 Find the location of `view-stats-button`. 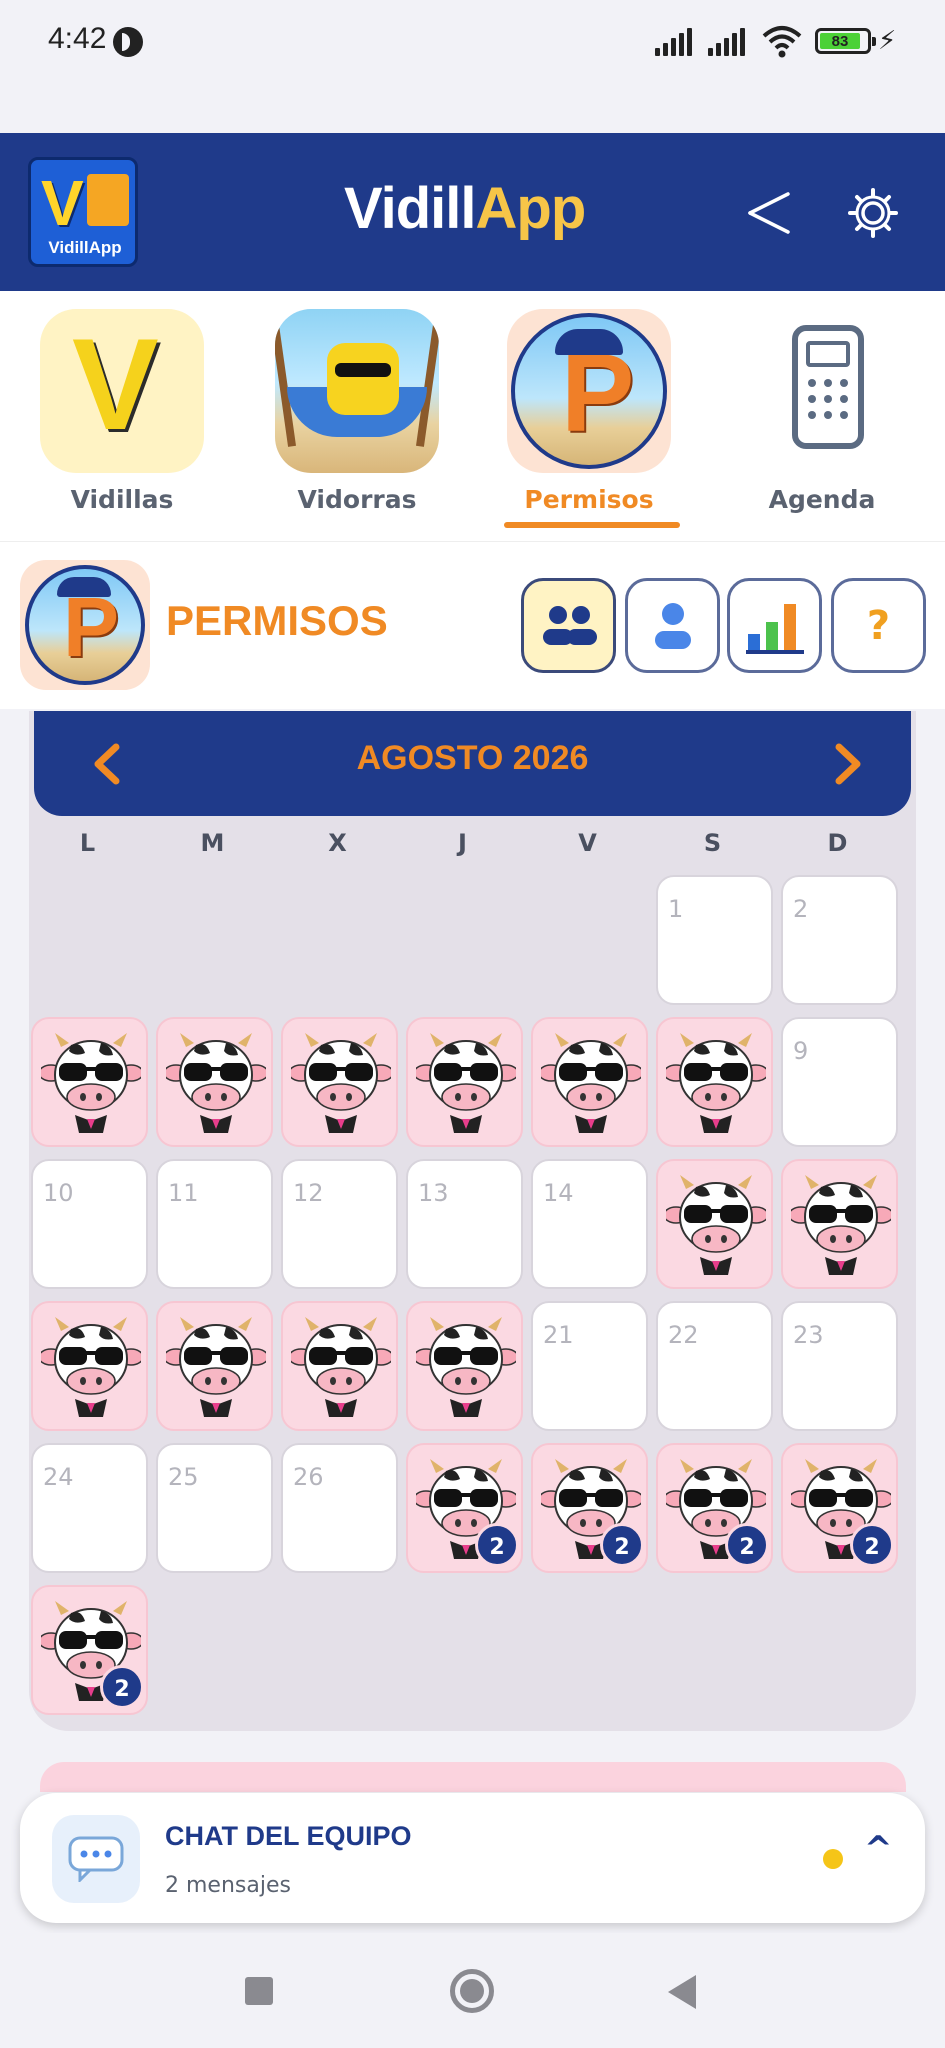

view-stats-button is located at coordinates (774, 625).